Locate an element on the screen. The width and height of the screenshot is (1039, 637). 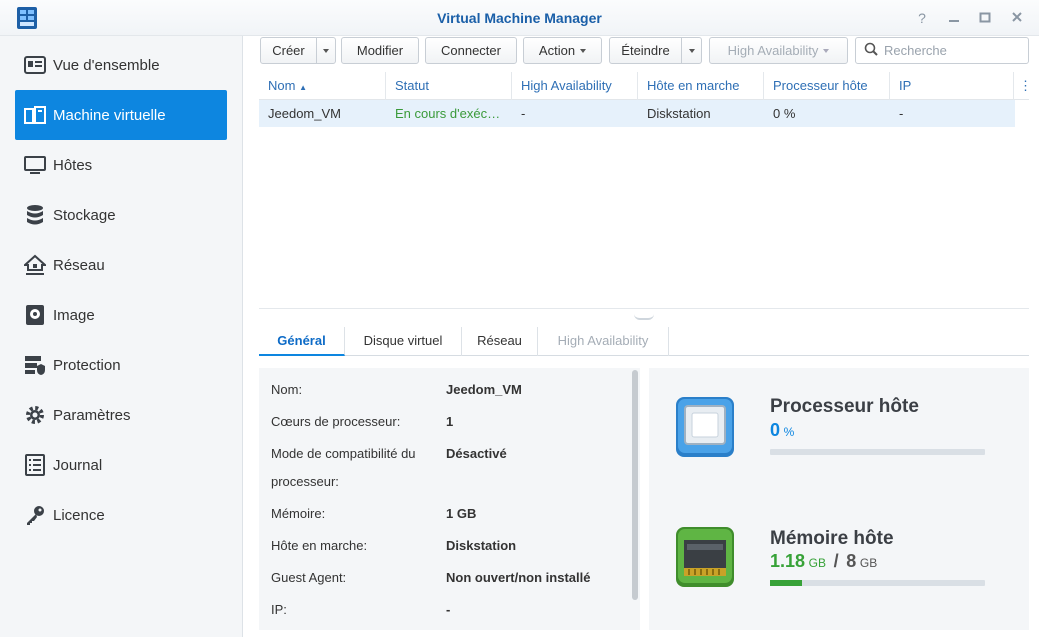
tab-general: Général is located at coordinates (302, 341).